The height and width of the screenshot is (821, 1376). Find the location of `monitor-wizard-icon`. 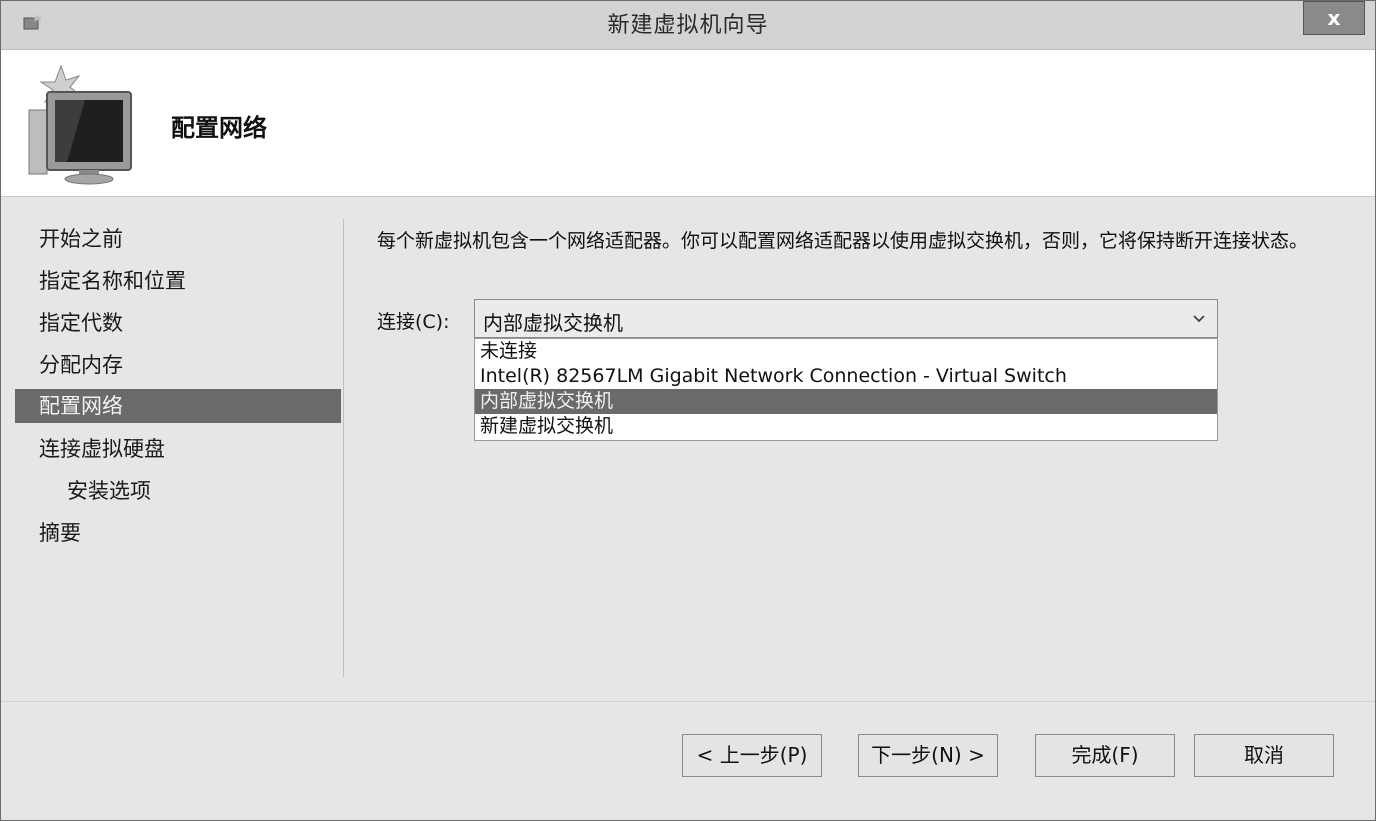

monitor-wizard-icon is located at coordinates (80, 124).